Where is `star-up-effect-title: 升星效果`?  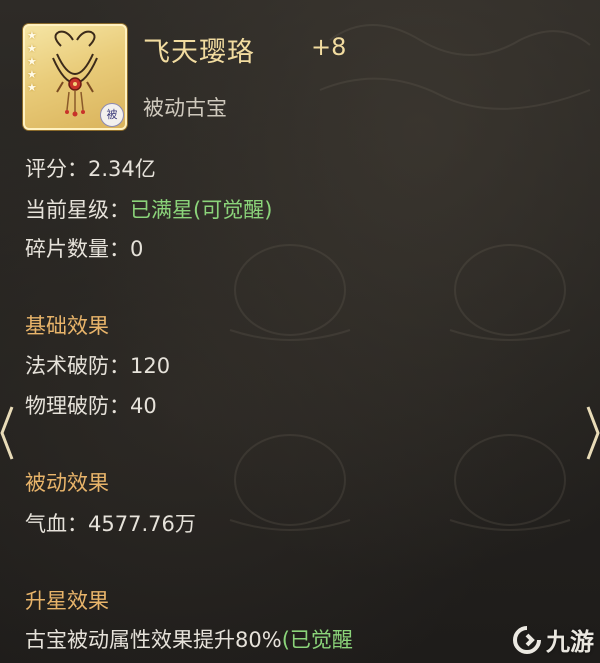
star-up-effect-title: 升星效果 is located at coordinates (67, 601).